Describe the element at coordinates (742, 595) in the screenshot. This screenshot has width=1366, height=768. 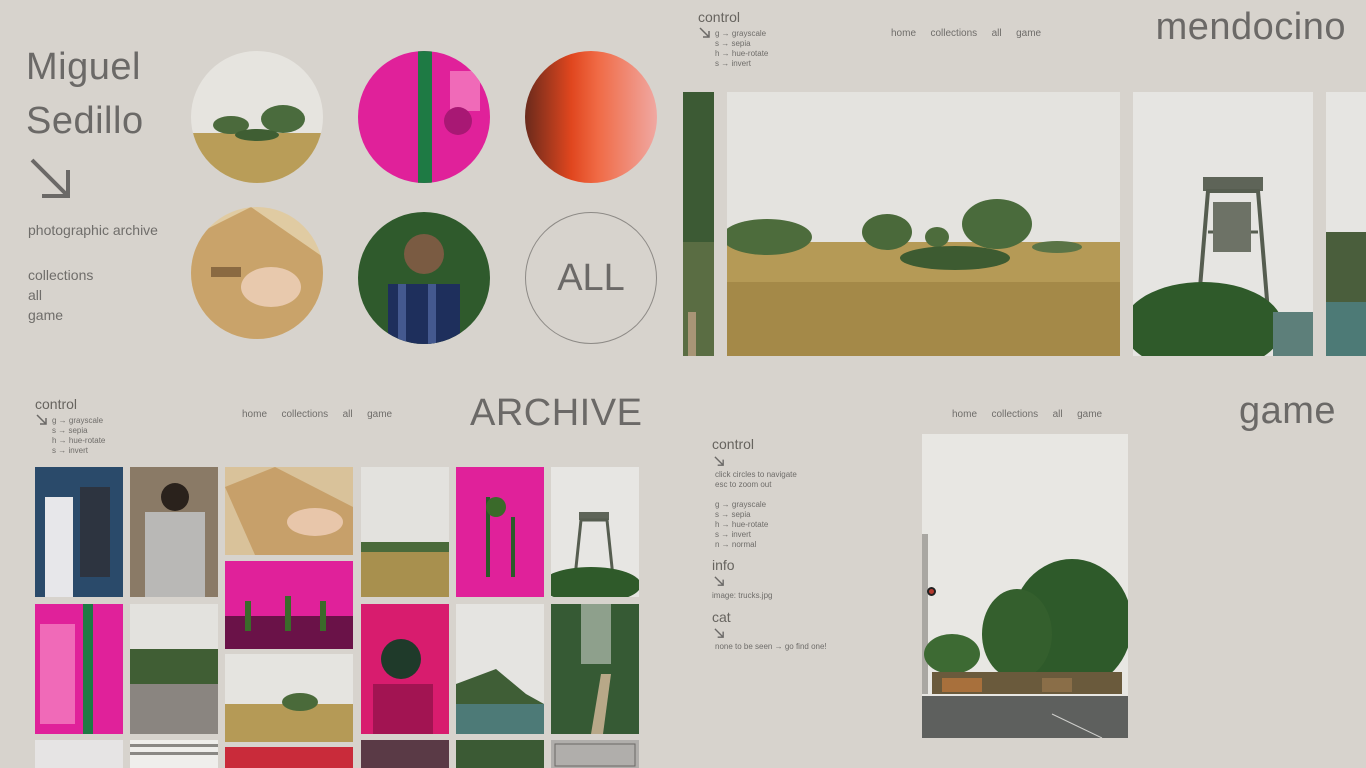
I see `info-text: image: trucks.jpg` at that location.